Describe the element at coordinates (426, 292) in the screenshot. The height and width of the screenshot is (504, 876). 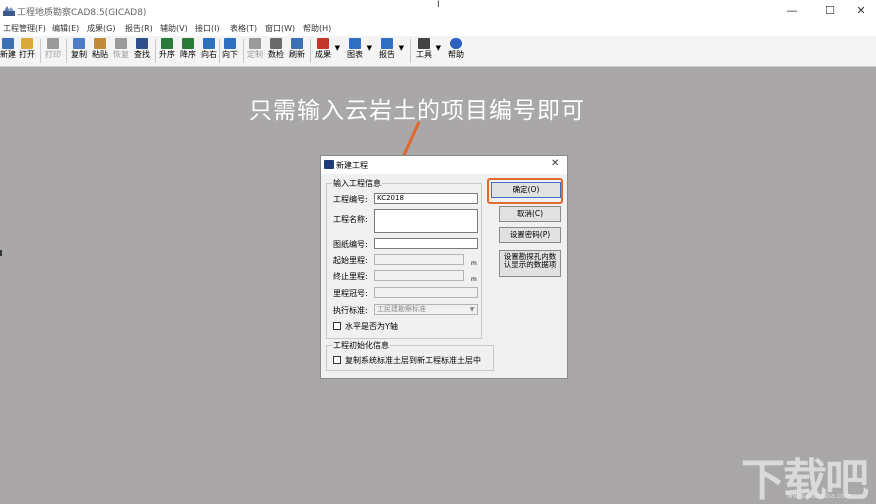
I see `mileage-prefix-input` at that location.